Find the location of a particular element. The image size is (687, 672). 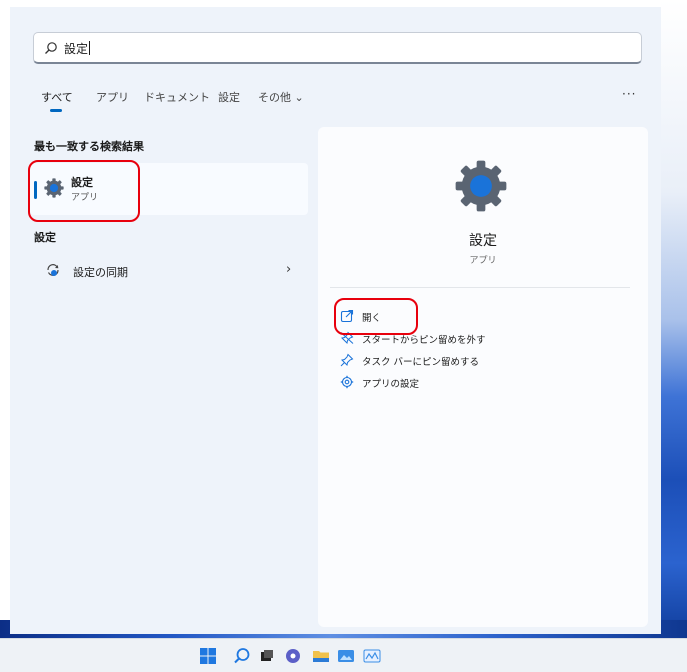

divider is located at coordinates (480, 287).